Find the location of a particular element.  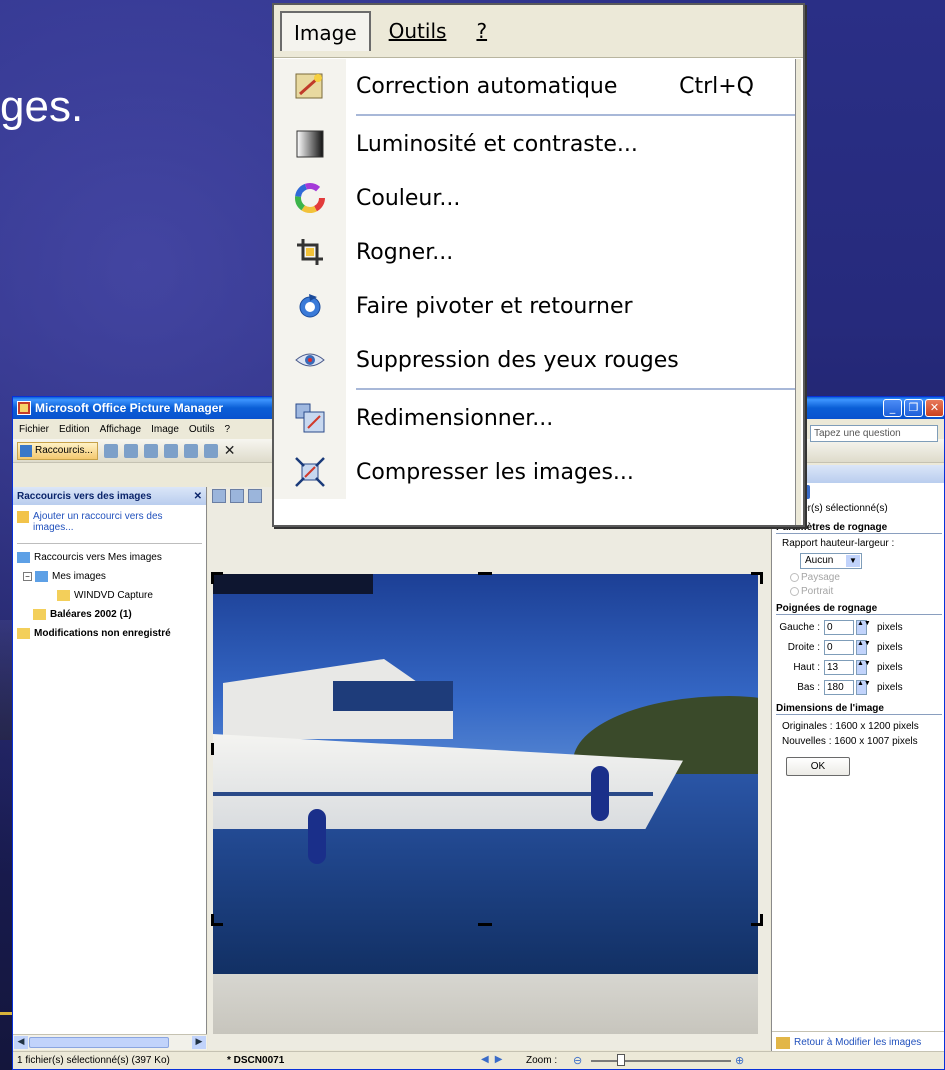

zoom-out-icon: ⊖ is located at coordinates (577, 1060).